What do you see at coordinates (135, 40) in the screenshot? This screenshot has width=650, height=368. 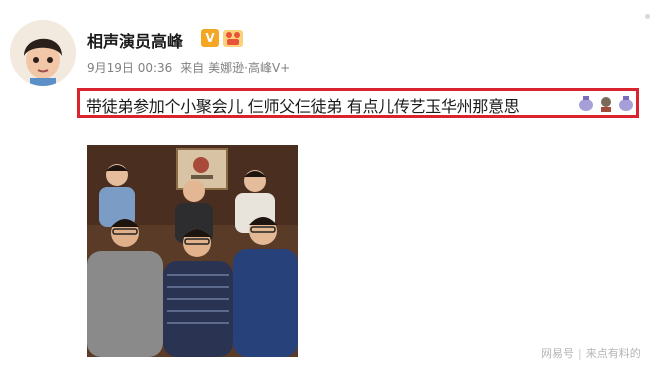 I see `author-name: 相声演员高峰` at bounding box center [135, 40].